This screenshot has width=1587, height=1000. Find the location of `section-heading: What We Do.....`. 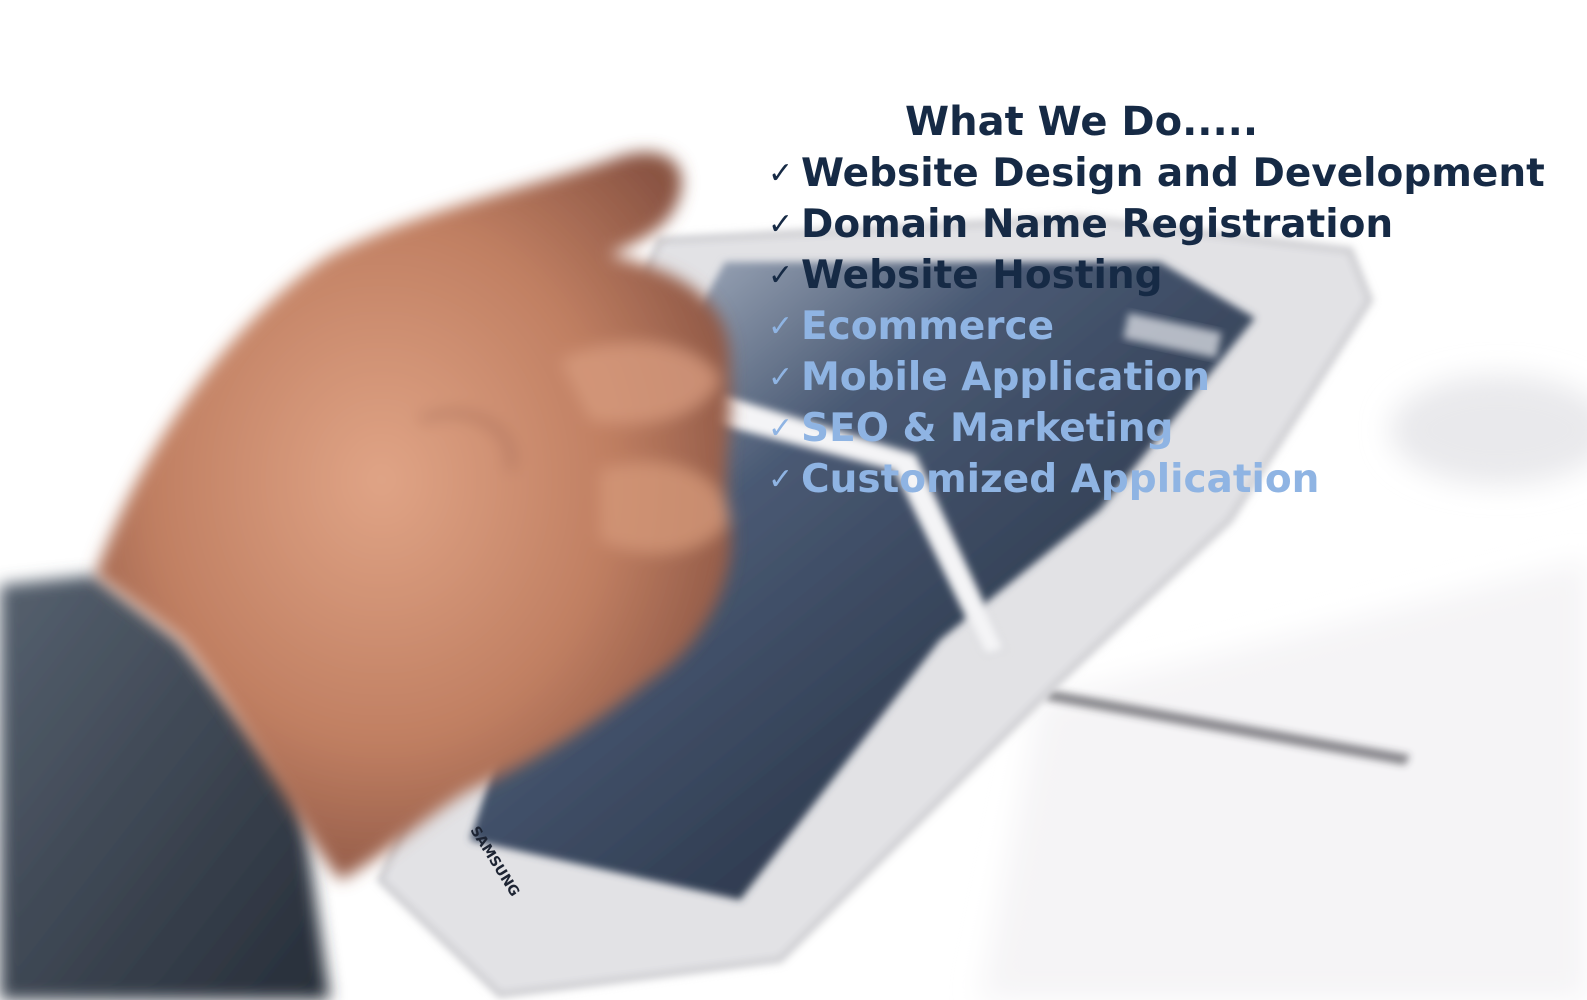

section-heading: What We Do..... is located at coordinates (1082, 122).